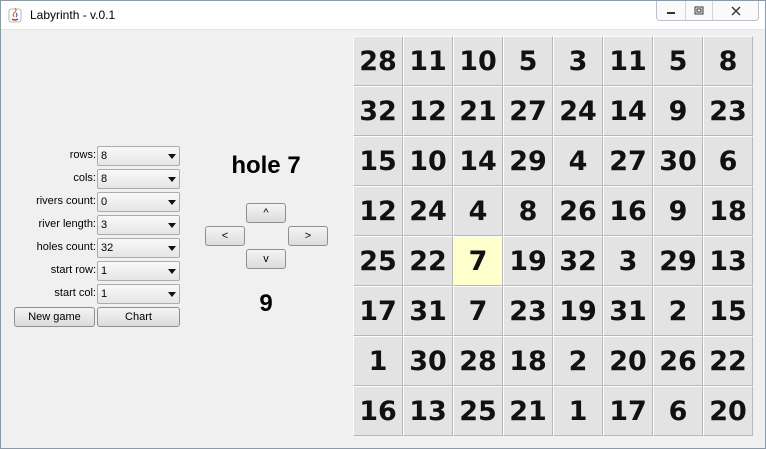 Image resolution: width=766 pixels, height=449 pixels. Describe the element at coordinates (104, 156) in the screenshot. I see `settings-dropdown-value: 8` at that location.